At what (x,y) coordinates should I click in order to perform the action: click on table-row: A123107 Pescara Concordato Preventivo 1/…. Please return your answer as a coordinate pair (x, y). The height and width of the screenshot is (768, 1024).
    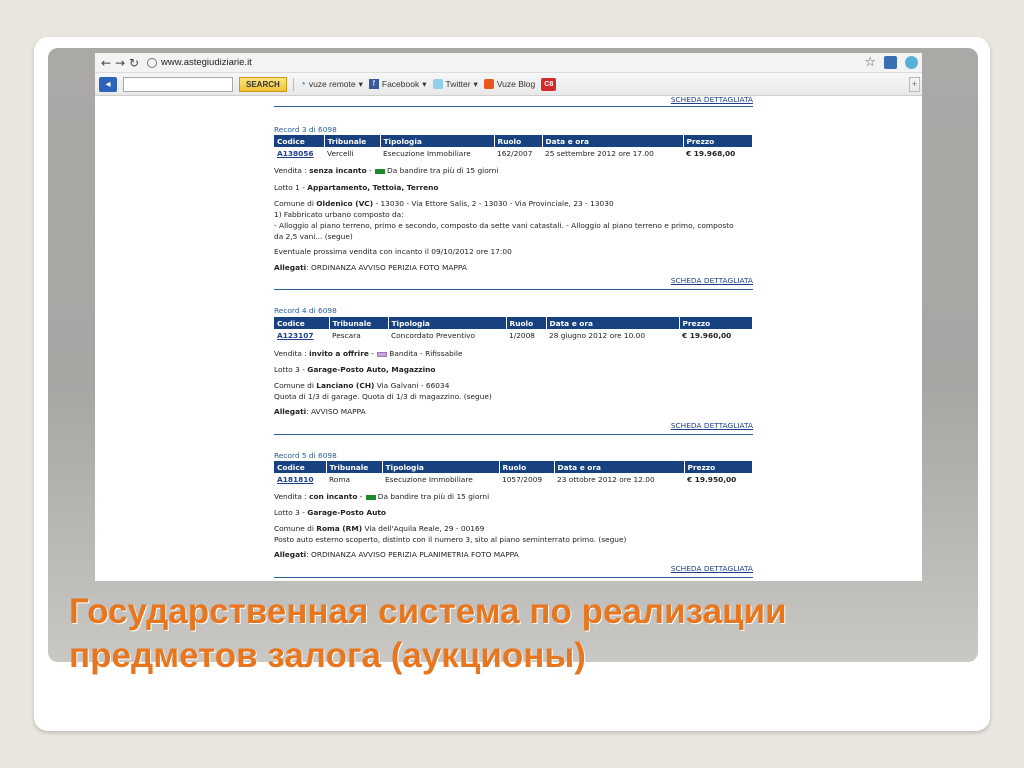
    Looking at the image, I should click on (513, 335).